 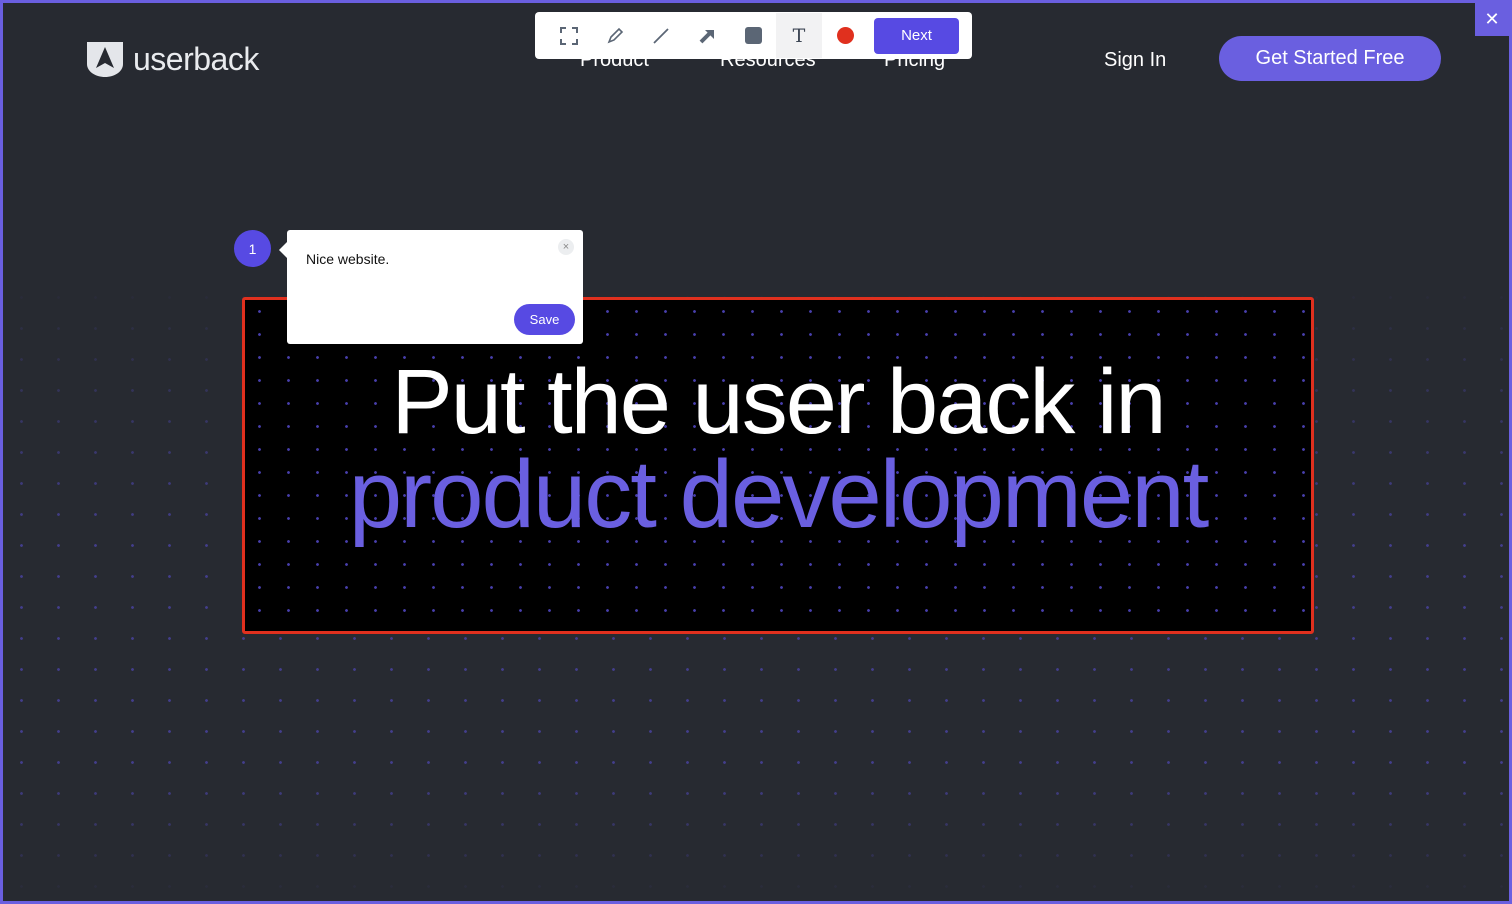 I want to click on window-close-icon: ✕, so click(x=1492, y=19).